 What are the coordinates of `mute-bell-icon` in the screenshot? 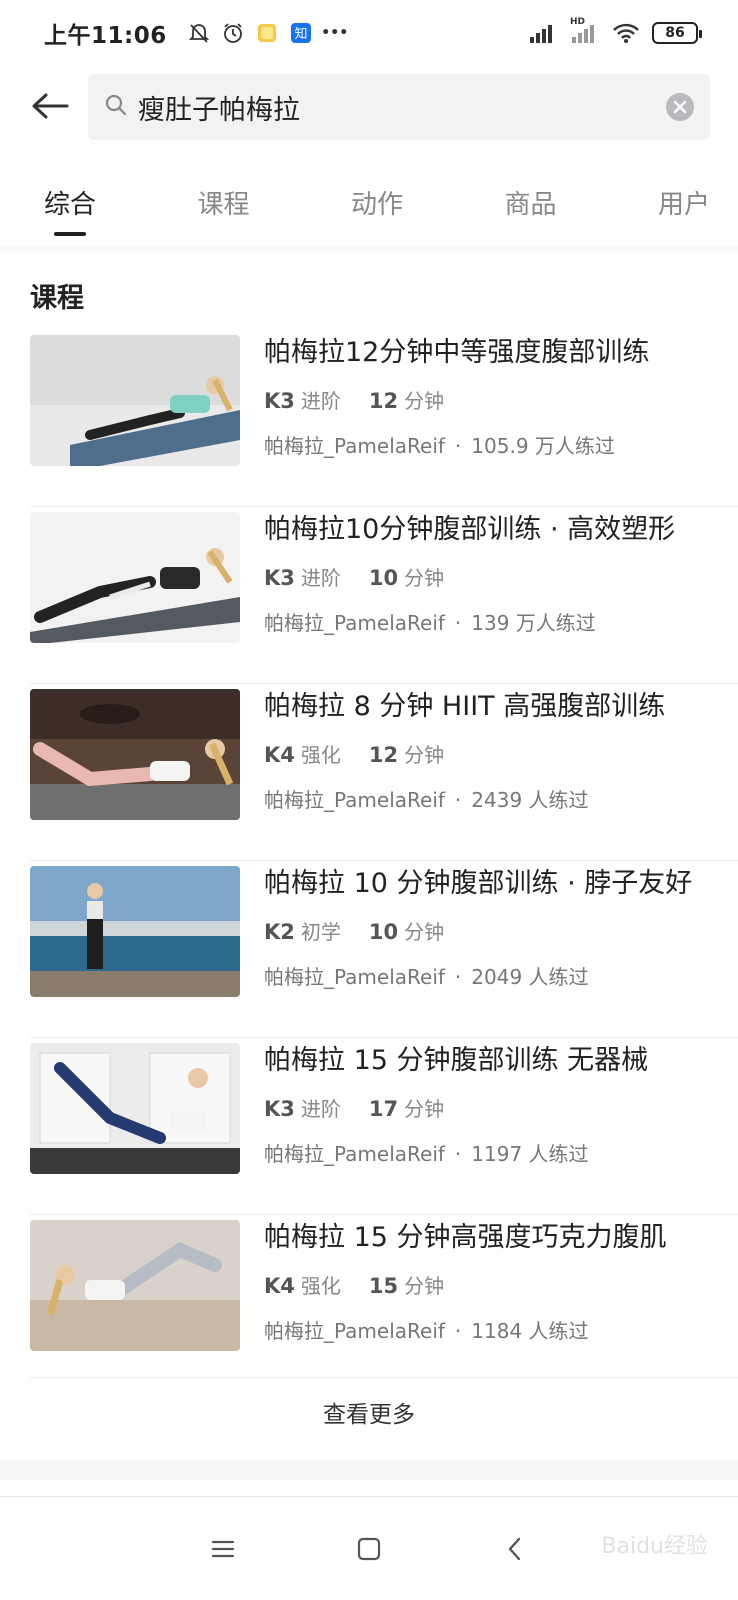 It's located at (199, 33).